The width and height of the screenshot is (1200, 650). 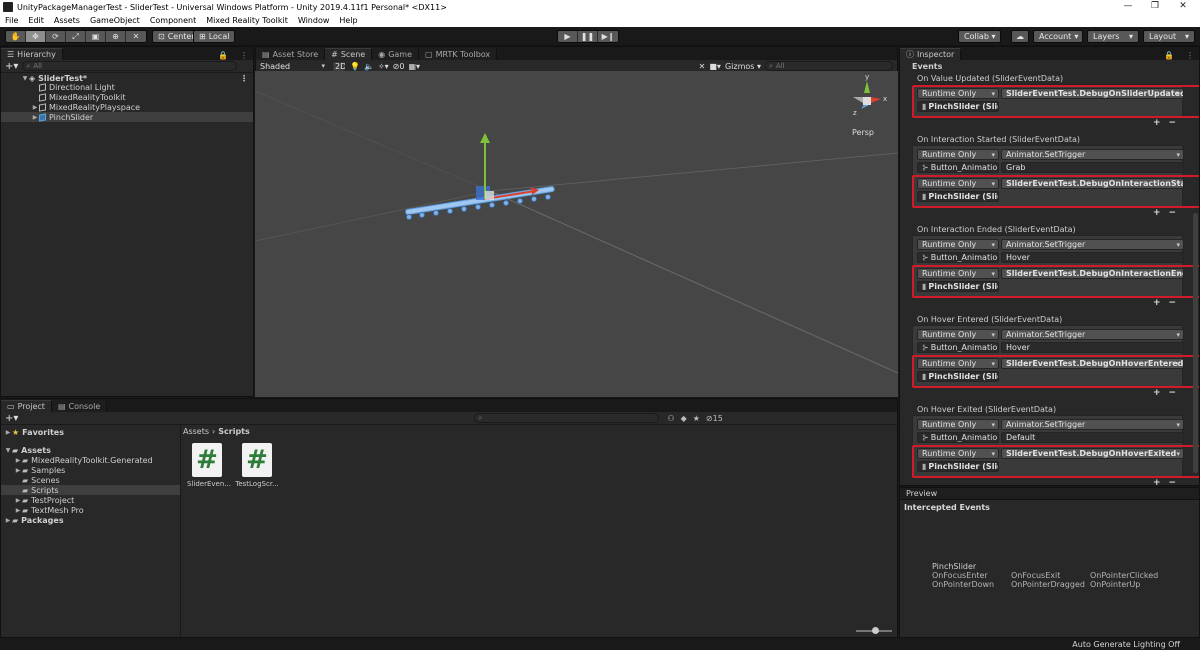 What do you see at coordinates (16, 36) in the screenshot?
I see `hand-tool-icon: ✋` at bounding box center [16, 36].